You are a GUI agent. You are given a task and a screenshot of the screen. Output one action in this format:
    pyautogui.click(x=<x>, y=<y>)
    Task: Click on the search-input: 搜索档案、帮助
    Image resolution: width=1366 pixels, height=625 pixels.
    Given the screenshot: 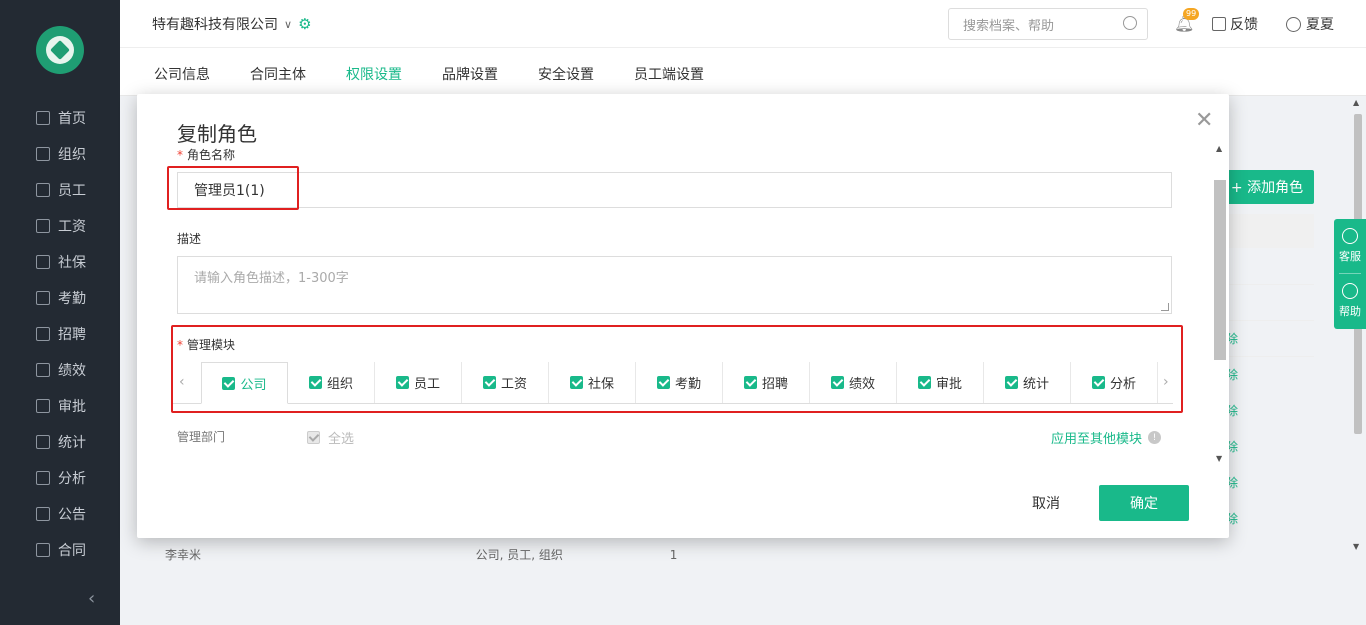 What is the action you would take?
    pyautogui.click(x=1048, y=24)
    